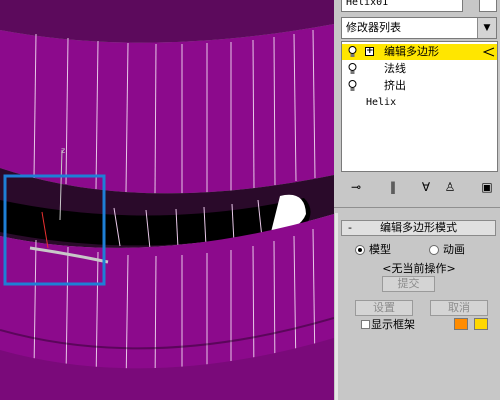 The width and height of the screenshot is (500, 400). Describe the element at coordinates (411, 51) in the screenshot. I see `stack-item-label: 编辑多边形` at that location.